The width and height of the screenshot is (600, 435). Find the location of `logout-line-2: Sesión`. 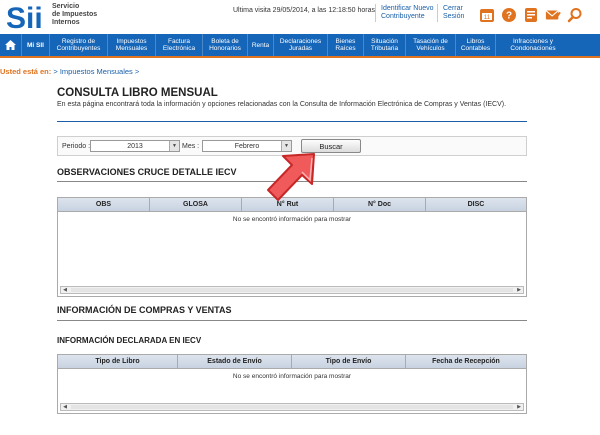

logout-line-2: Sesión is located at coordinates (454, 16).